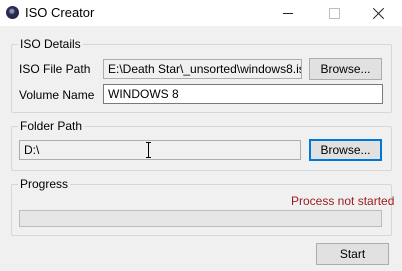 This screenshot has width=402, height=271. Describe the element at coordinates (57, 95) in the screenshot. I see `volume-name-label: Volume Name` at that location.